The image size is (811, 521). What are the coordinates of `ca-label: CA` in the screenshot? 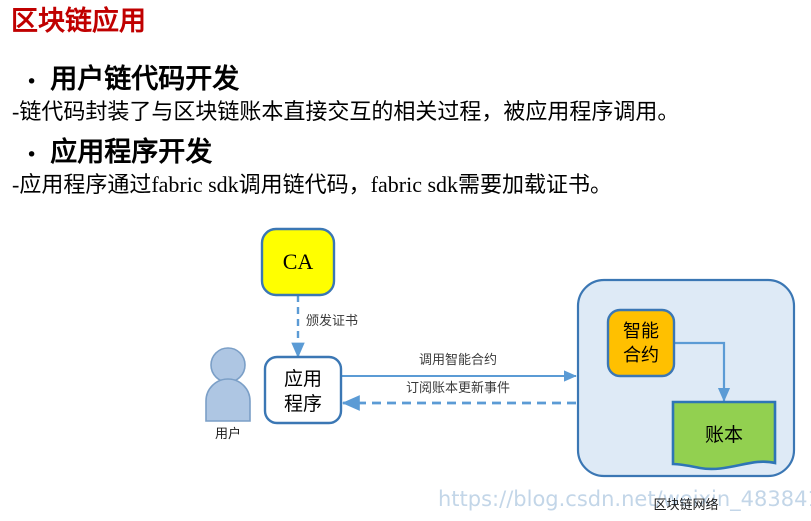 It's located at (298, 261).